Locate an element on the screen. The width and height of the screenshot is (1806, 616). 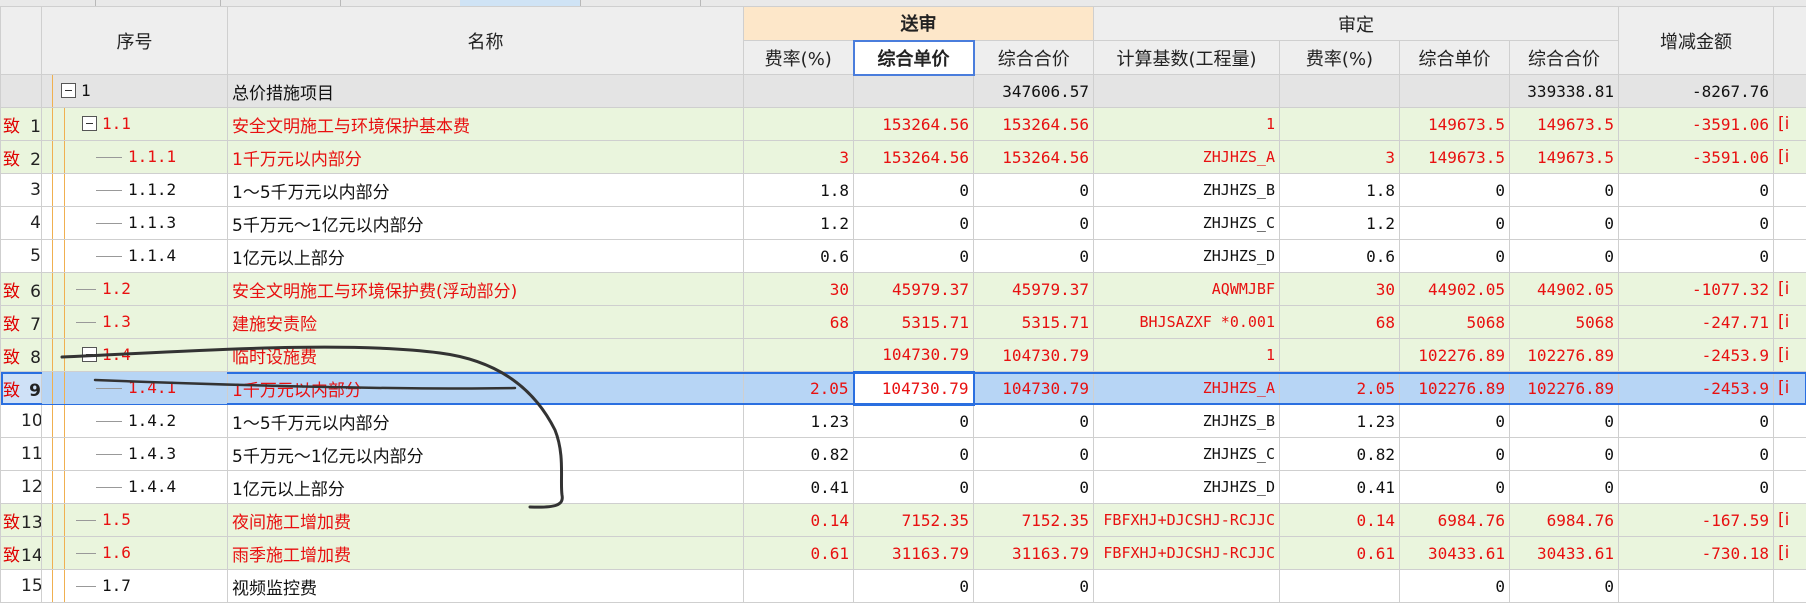
ss-price-cell: 153264.56 is located at coordinates (913, 124).